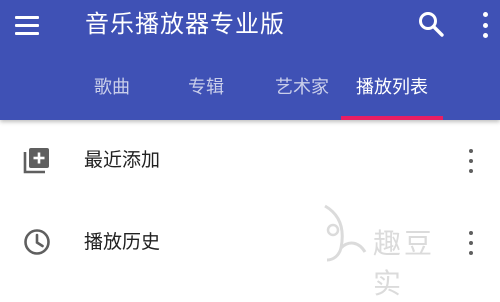 The image size is (500, 302). What do you see at coordinates (36, 161) in the screenshot?
I see `playlist-add-icon` at bounding box center [36, 161].